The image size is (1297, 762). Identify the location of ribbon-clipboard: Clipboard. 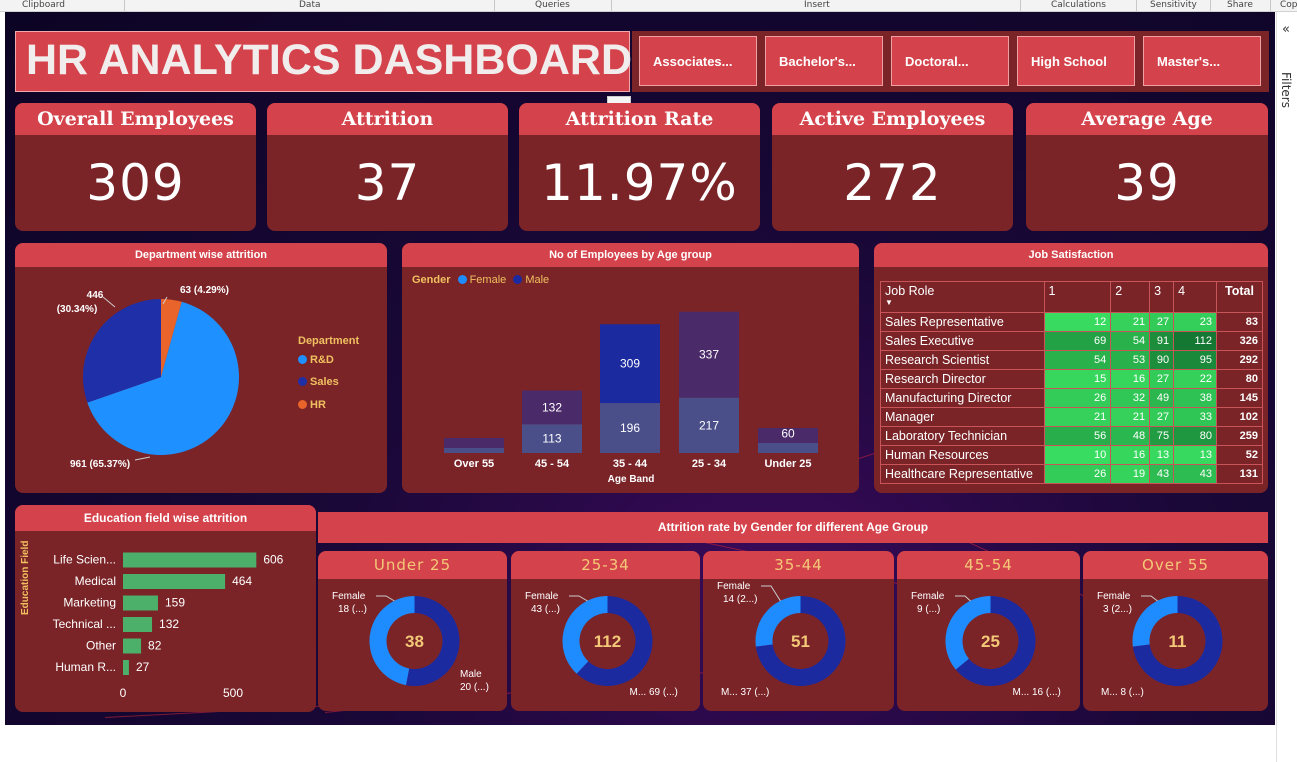
(43, 5).